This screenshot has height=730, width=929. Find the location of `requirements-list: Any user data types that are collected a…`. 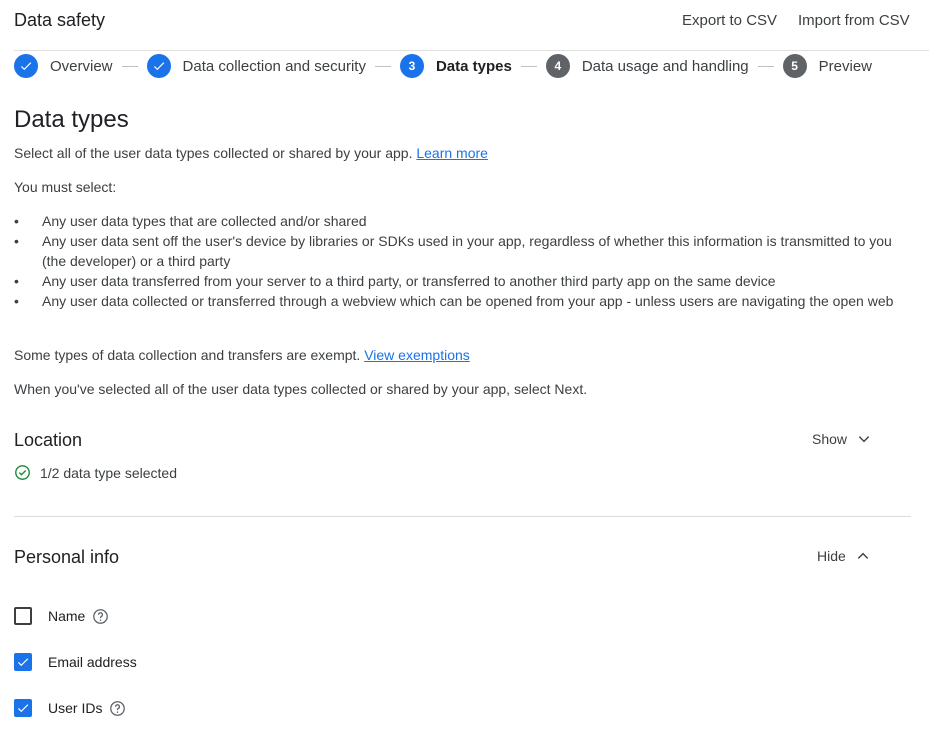

requirements-list: Any user data types that are collected a… is located at coordinates (459, 261).